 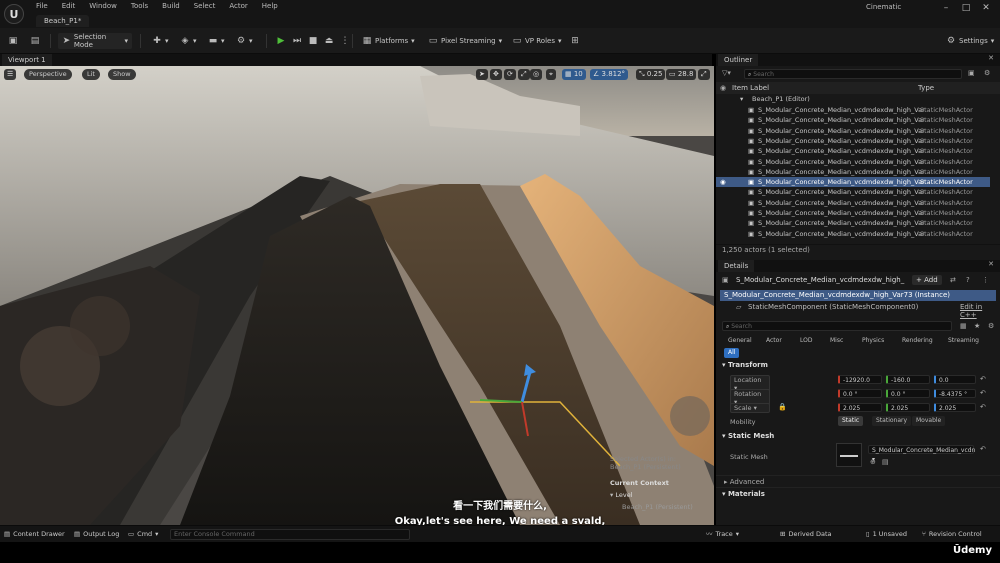 I want to click on output-log-button: ▤ Output Log, so click(x=96, y=534).